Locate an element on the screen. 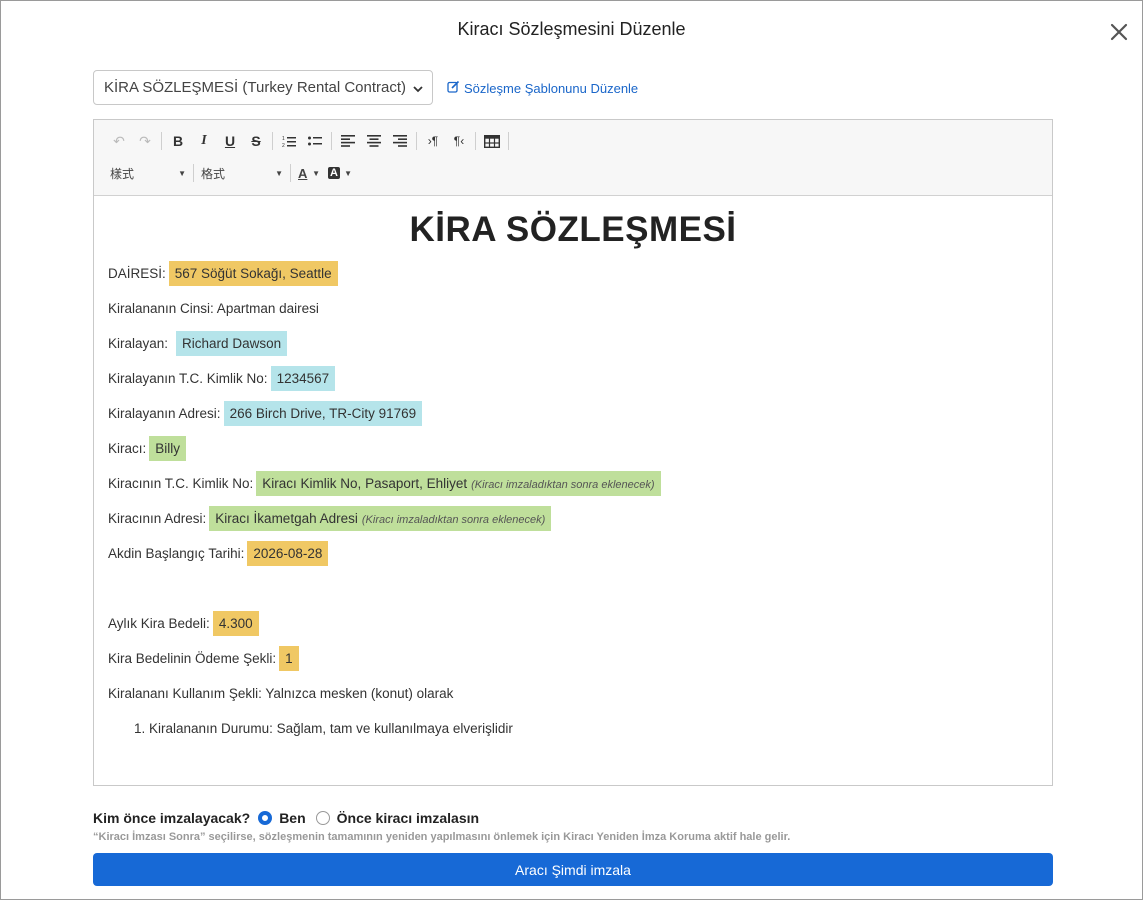  bold-icon: B is located at coordinates (178, 141).